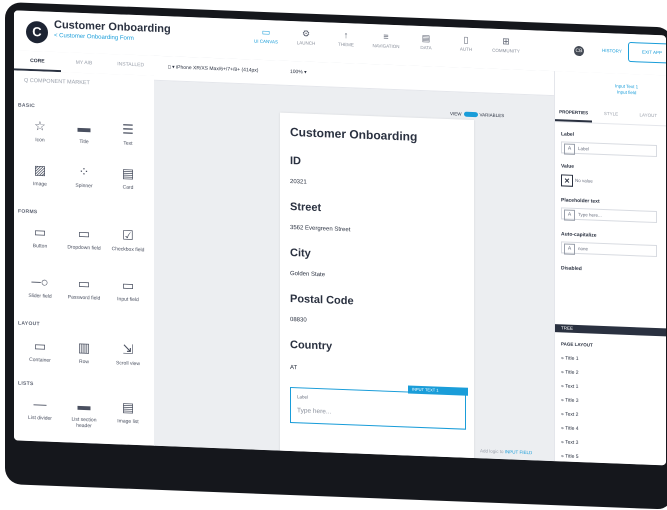 Image resolution: width=667 pixels, height=510 pixels. I want to click on nav-ui-canvas: ▭ UI CANVAS, so click(266, 35).